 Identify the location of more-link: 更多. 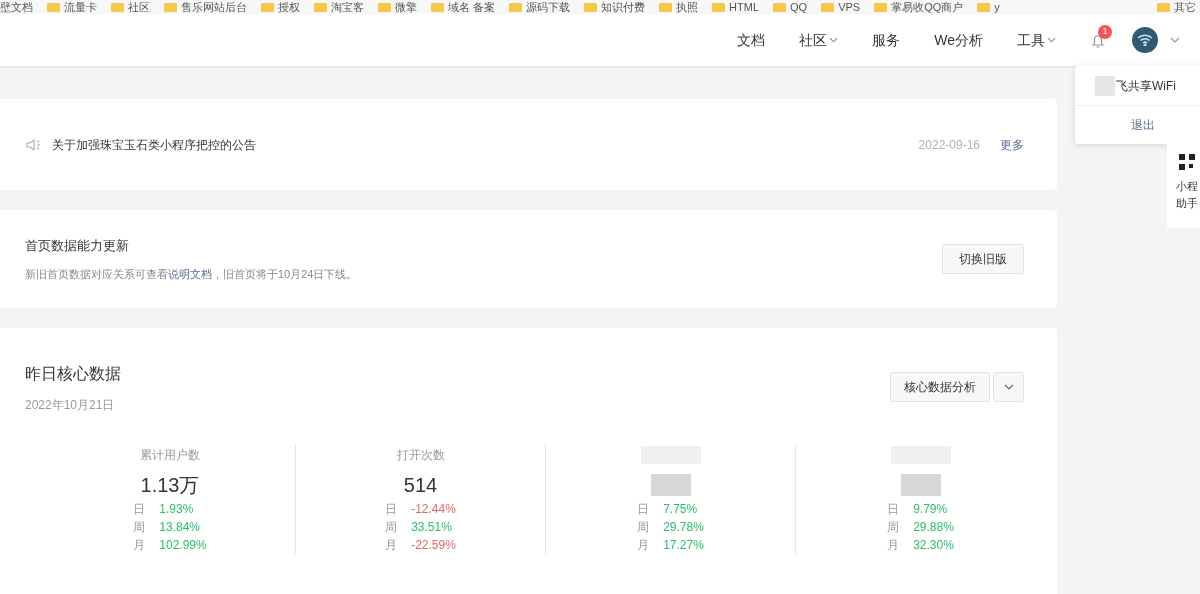
(1012, 144).